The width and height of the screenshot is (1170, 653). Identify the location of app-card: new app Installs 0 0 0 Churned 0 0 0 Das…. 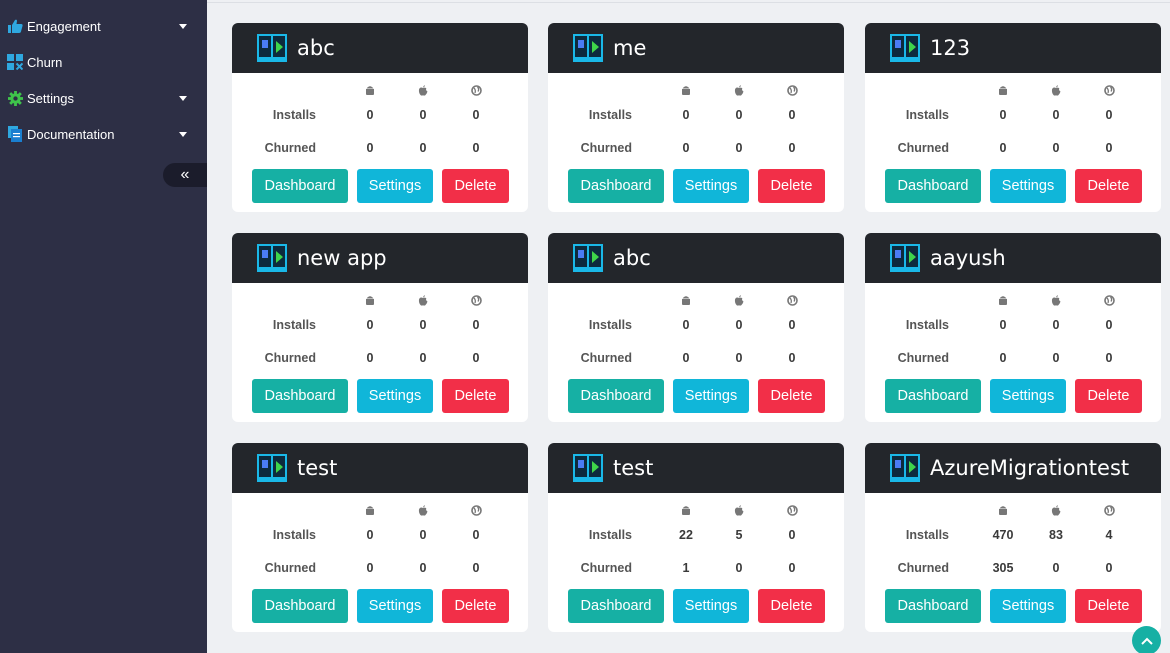
(380, 327).